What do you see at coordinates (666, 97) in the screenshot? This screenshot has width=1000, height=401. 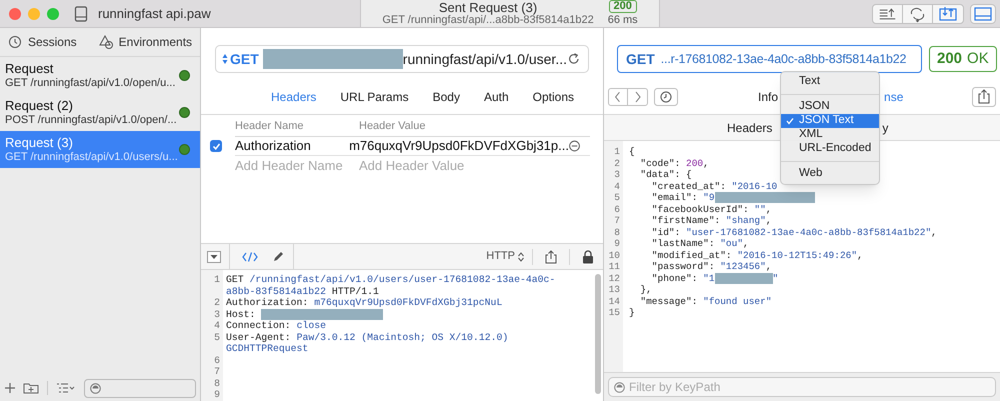 I see `history-icon` at bounding box center [666, 97].